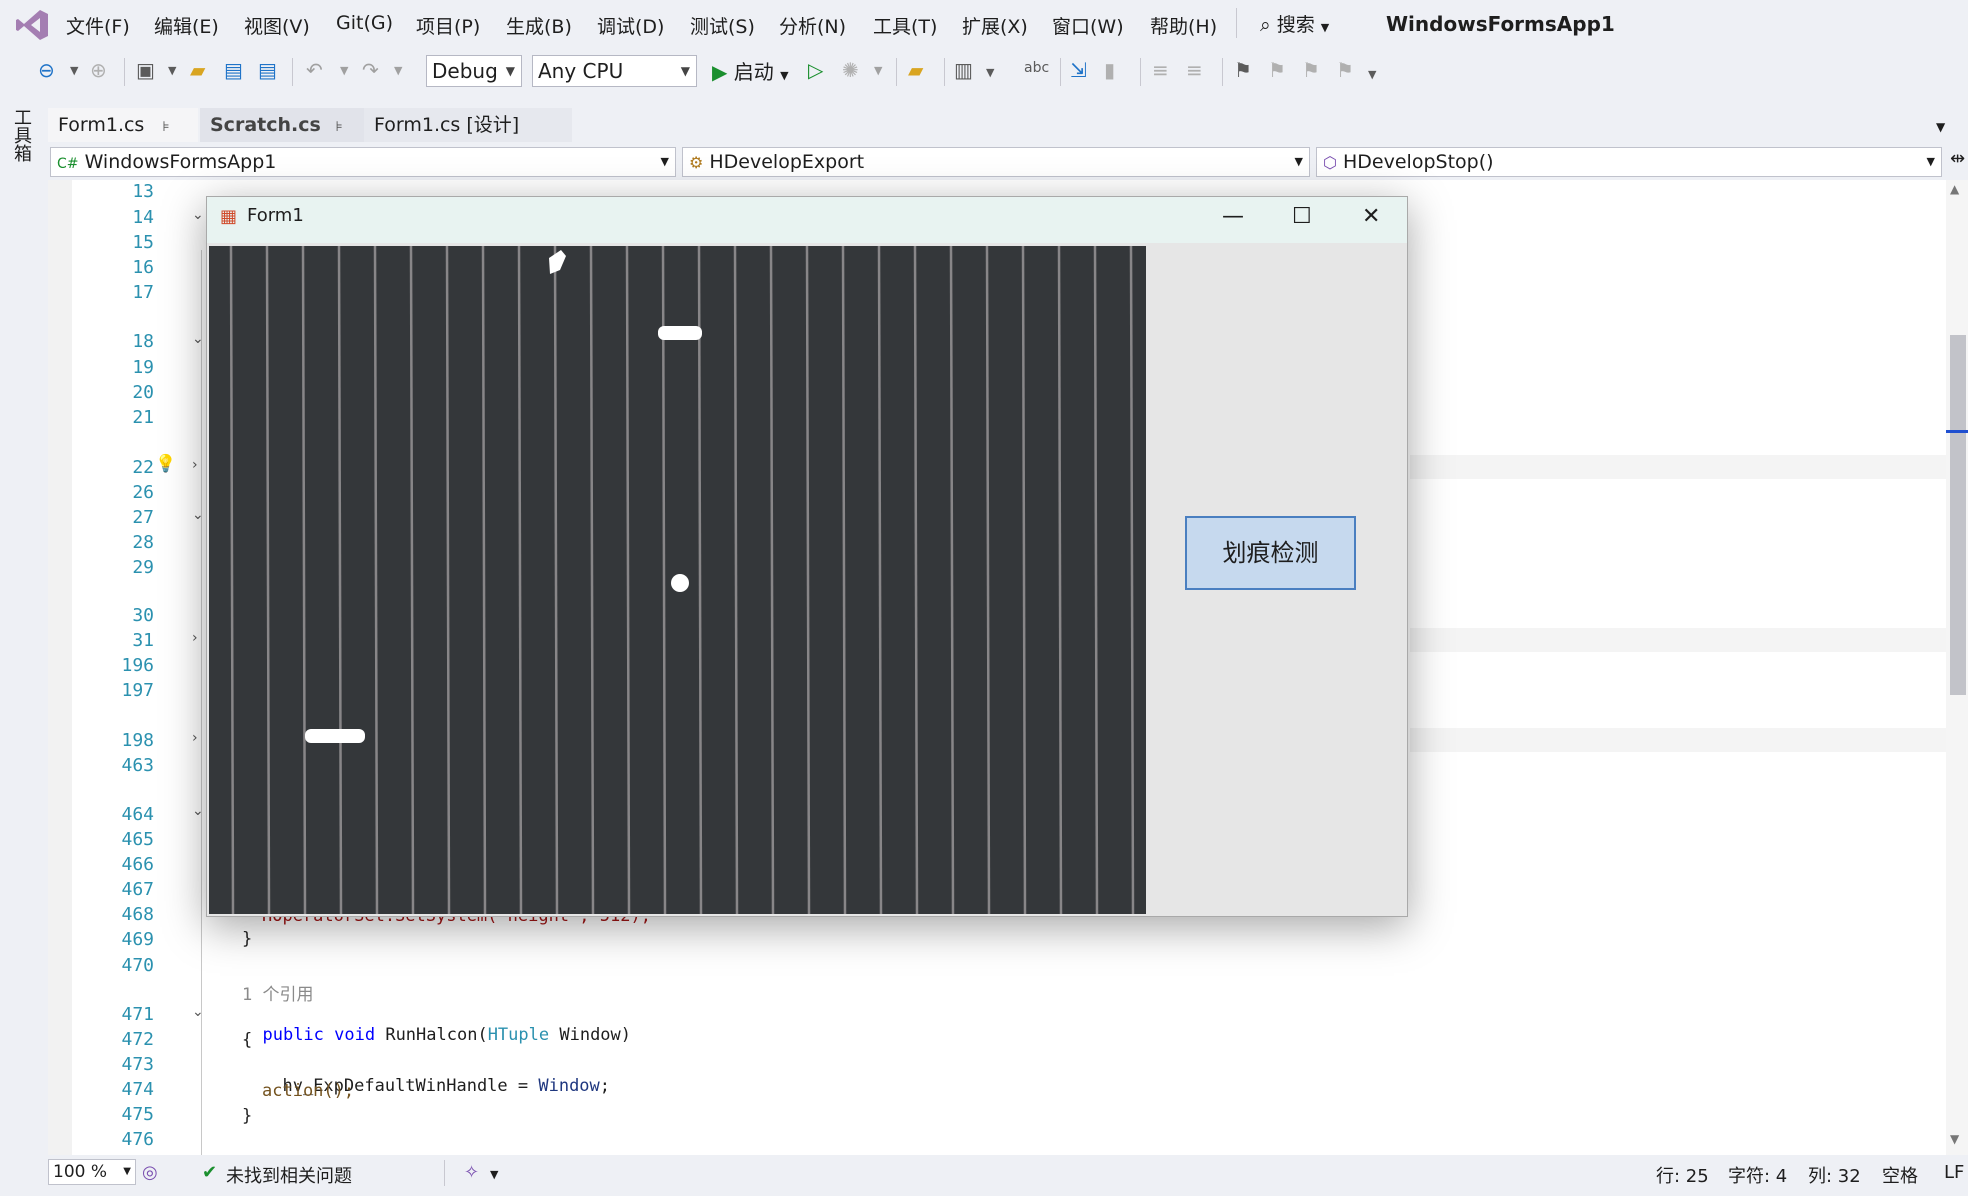 Image resolution: width=1968 pixels, height=1196 pixels. I want to click on scroll-up-icon: ▲, so click(1954, 189).